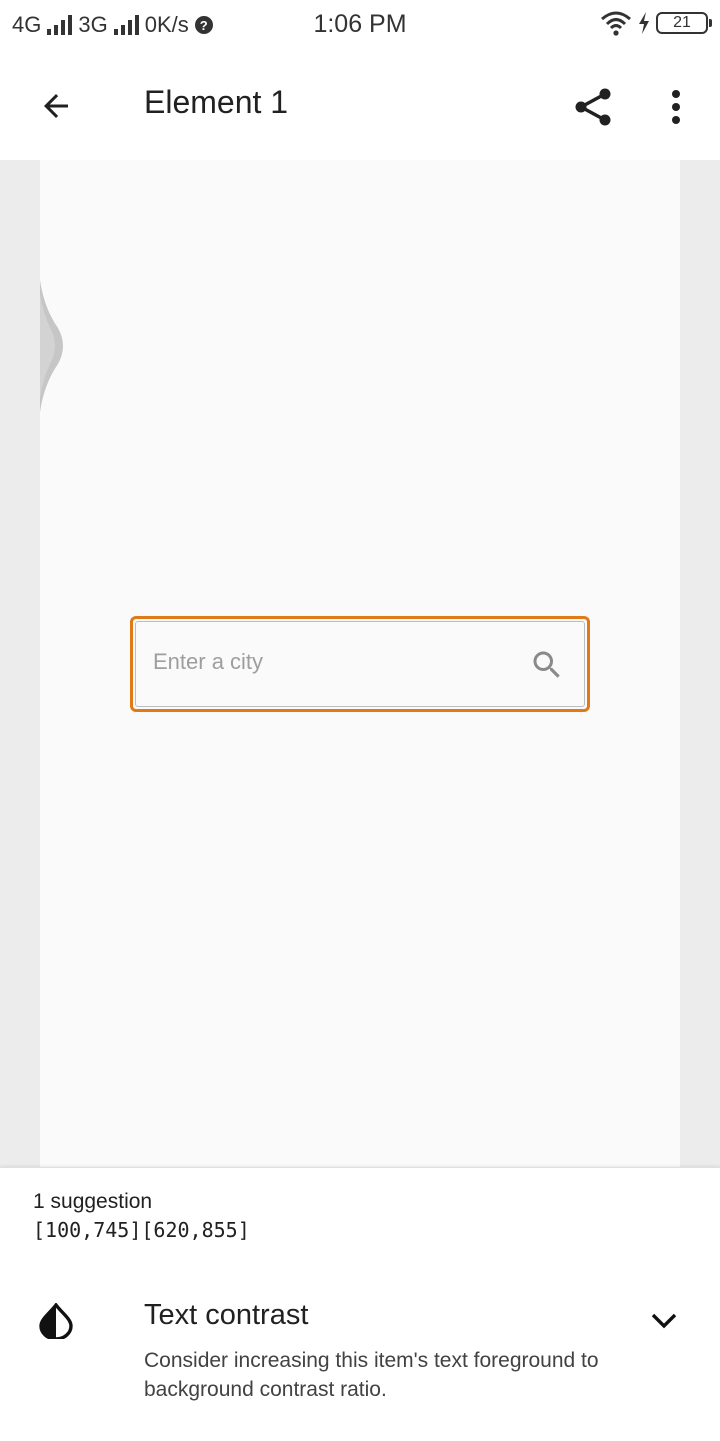  What do you see at coordinates (616, 23) in the screenshot?
I see `wifi-icon` at bounding box center [616, 23].